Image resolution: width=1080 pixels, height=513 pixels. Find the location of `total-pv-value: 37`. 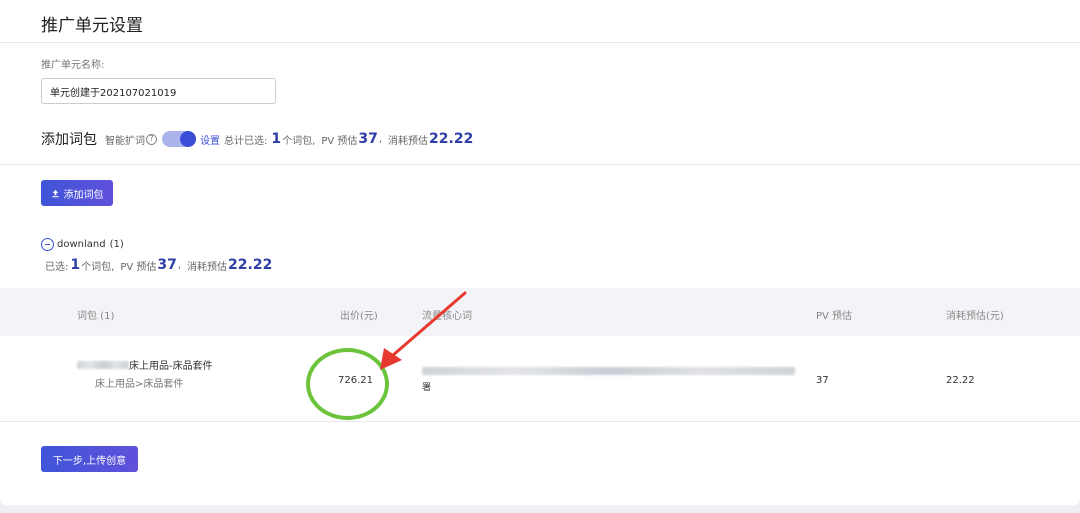

total-pv-value: 37 is located at coordinates (368, 139).